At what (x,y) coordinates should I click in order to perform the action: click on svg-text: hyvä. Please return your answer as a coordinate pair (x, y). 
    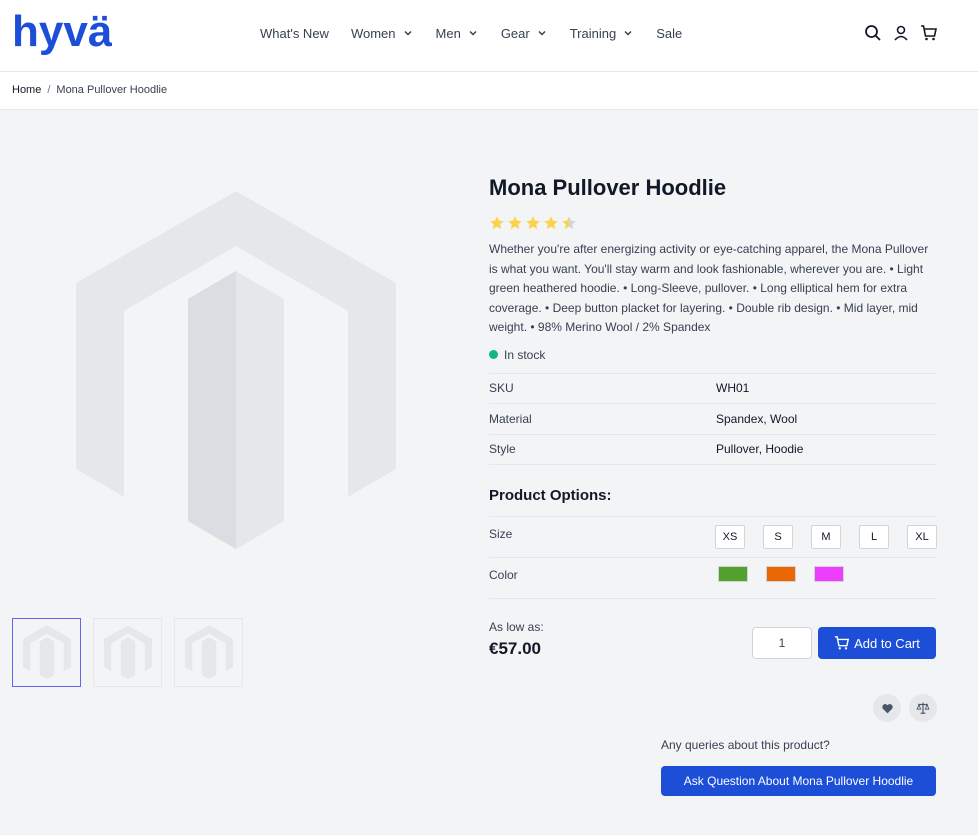
    Looking at the image, I should click on (62, 33).